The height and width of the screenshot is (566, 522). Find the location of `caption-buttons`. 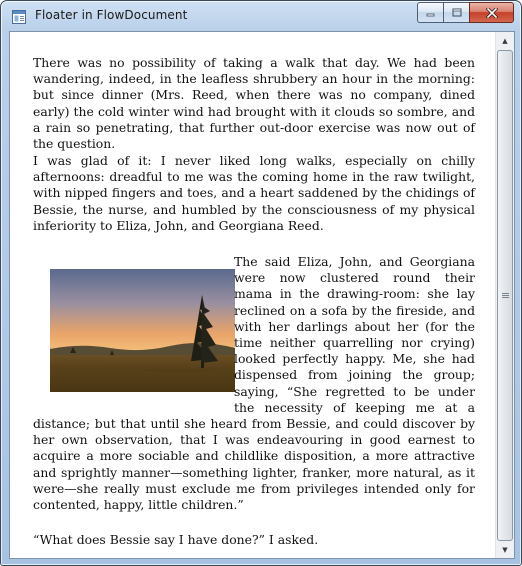

caption-buttons is located at coordinates (465, 12).